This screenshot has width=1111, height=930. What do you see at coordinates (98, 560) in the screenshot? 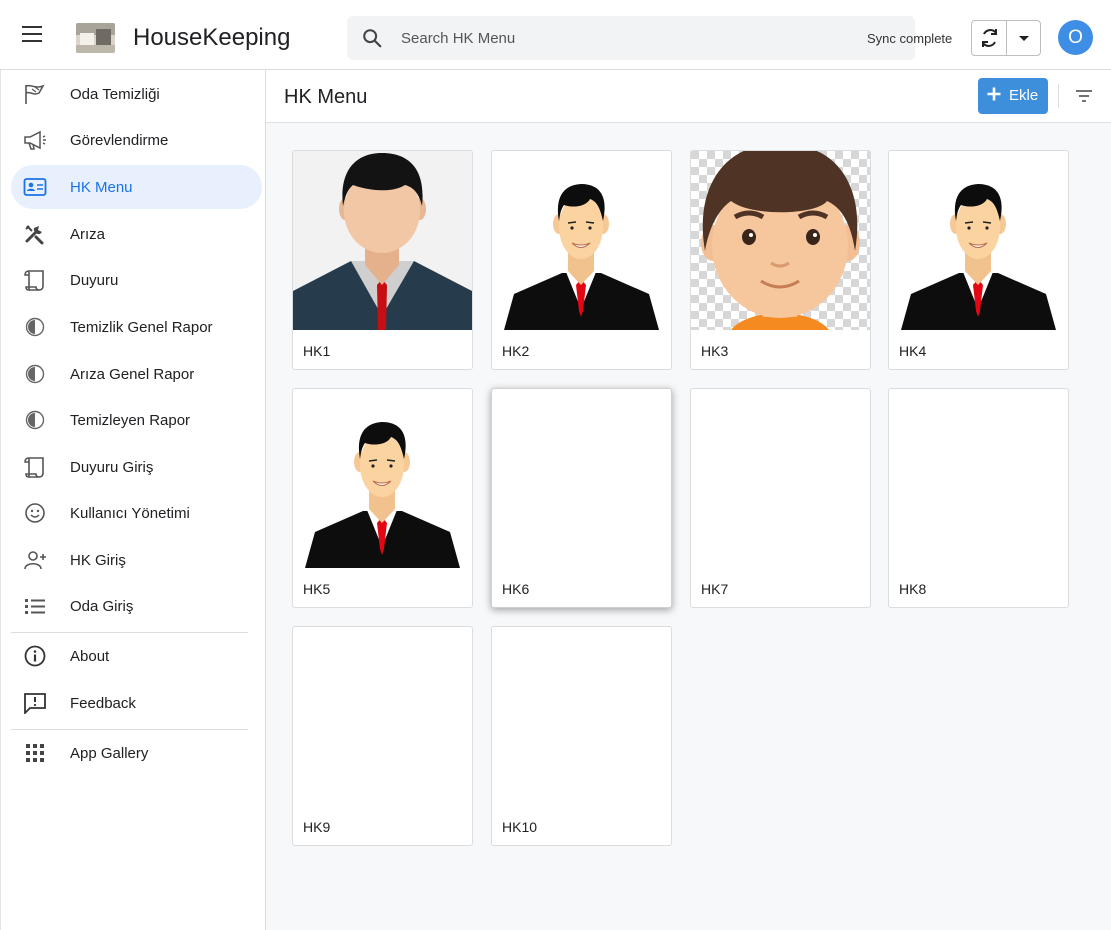
I see `sidebar-item-label: HK Giriş` at bounding box center [98, 560].